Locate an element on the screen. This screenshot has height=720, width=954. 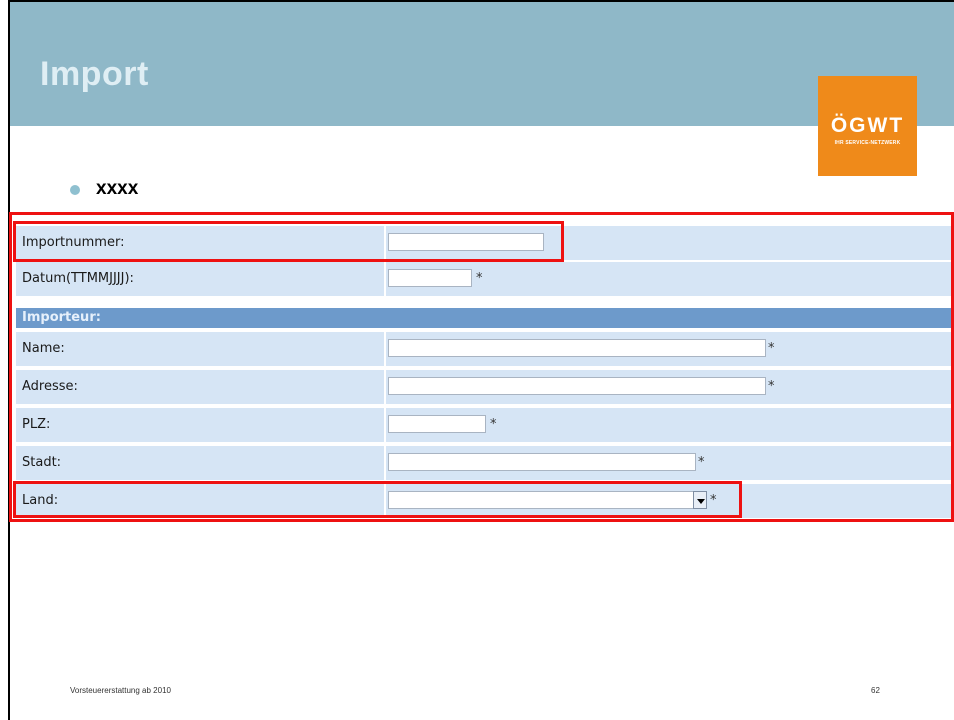
logo-text: ÖGWT is located at coordinates (867, 125).